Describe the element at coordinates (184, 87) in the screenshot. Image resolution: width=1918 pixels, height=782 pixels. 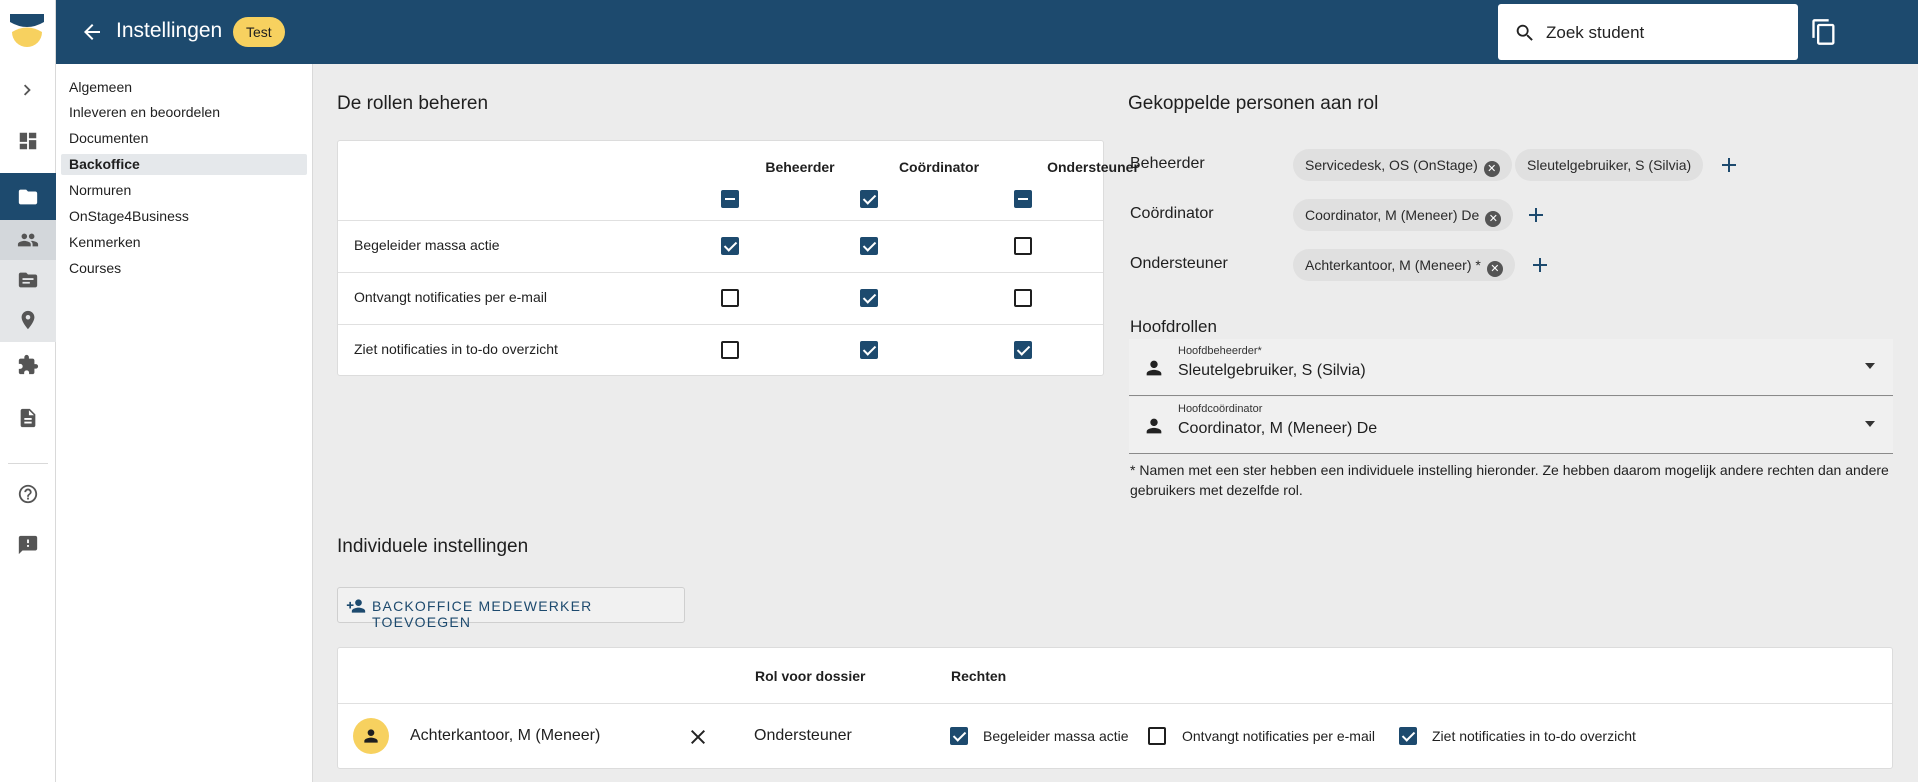
I see `nav-item-algemeen: Algemeen` at that location.